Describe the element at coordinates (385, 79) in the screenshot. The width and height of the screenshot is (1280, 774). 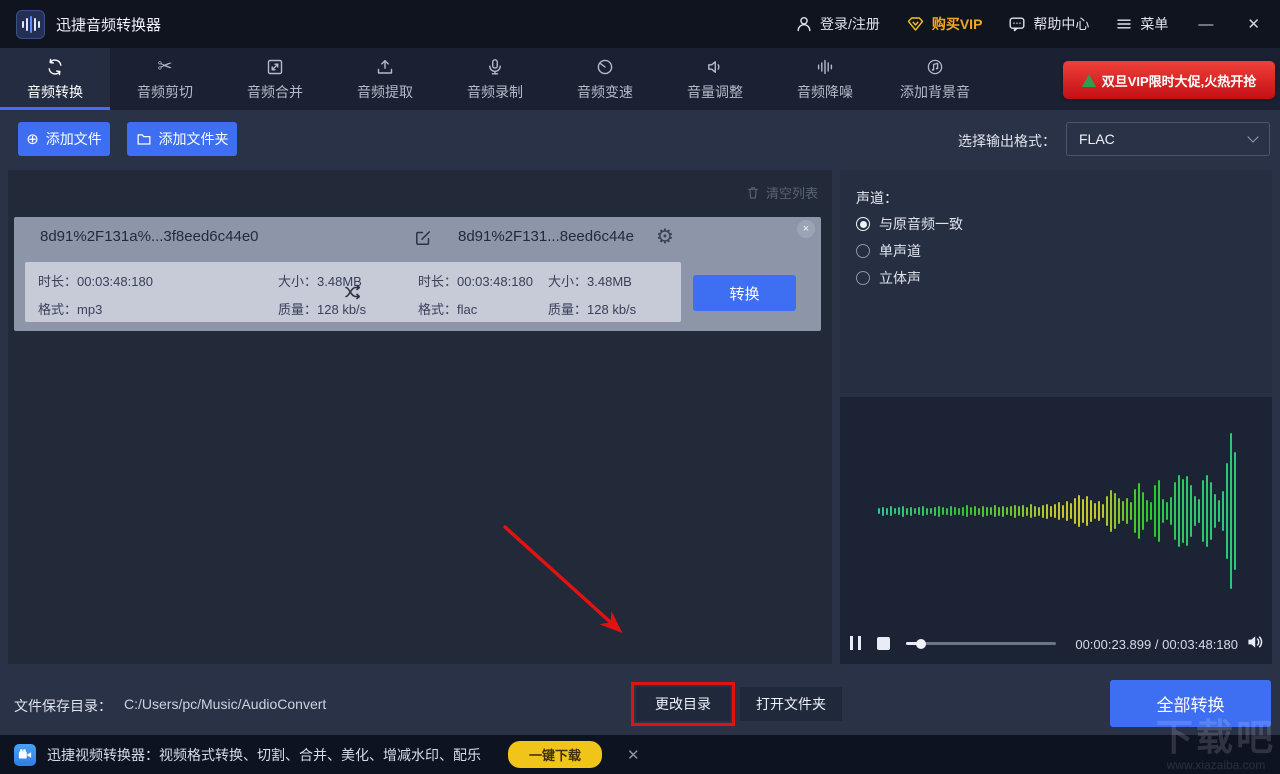
I see `tab-audio-extract: 音频提取` at that location.